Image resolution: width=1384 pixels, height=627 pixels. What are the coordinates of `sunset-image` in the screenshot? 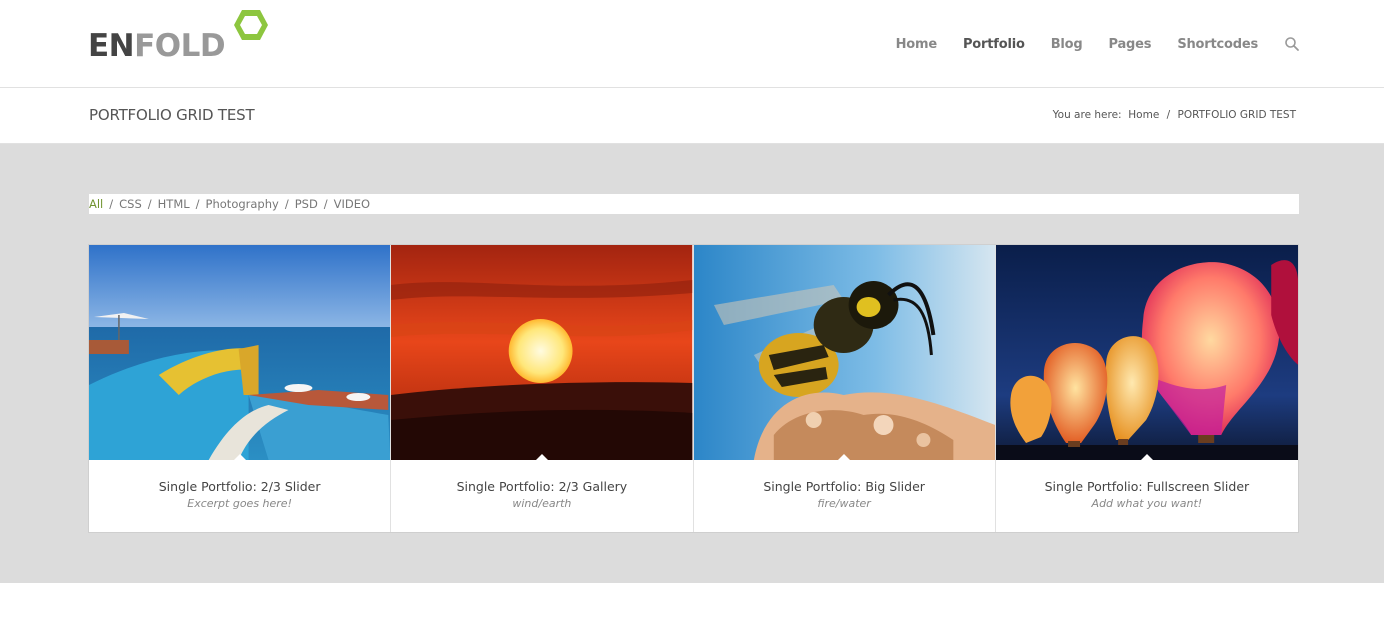 It's located at (542, 352).